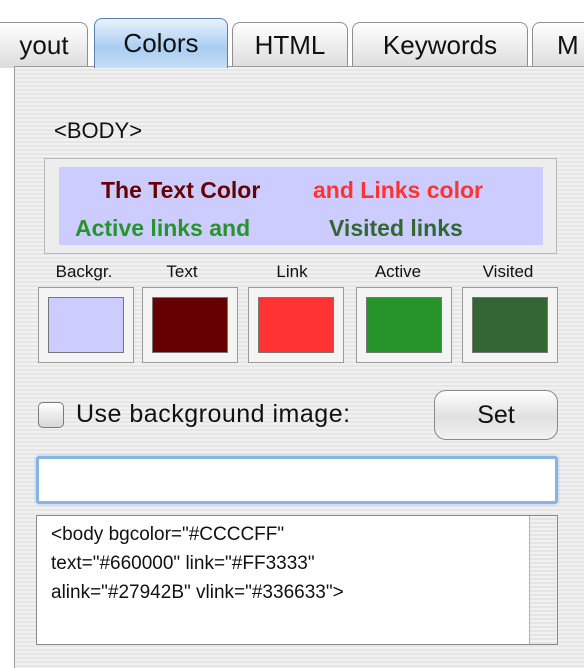 This screenshot has width=584, height=668. What do you see at coordinates (440, 45) in the screenshot?
I see `tab-keywords: Keywords` at bounding box center [440, 45].